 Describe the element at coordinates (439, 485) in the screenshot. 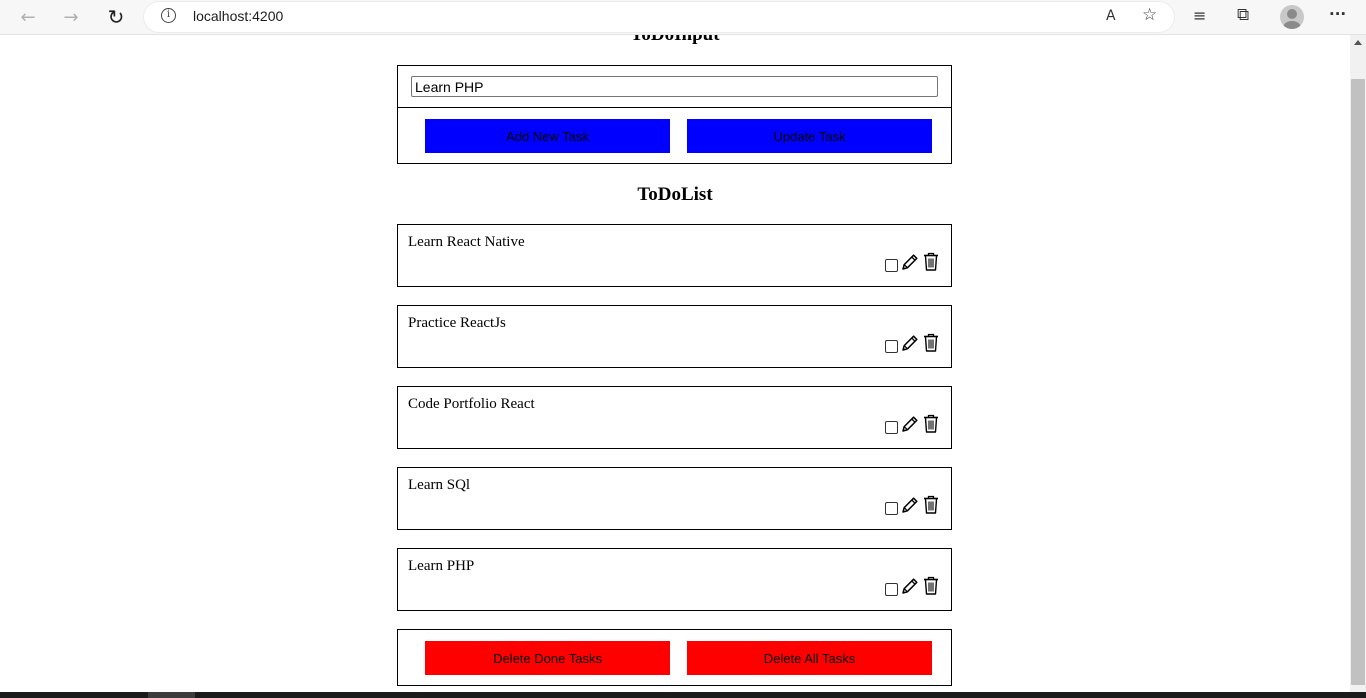

I see `task-text: Learn SQl` at that location.